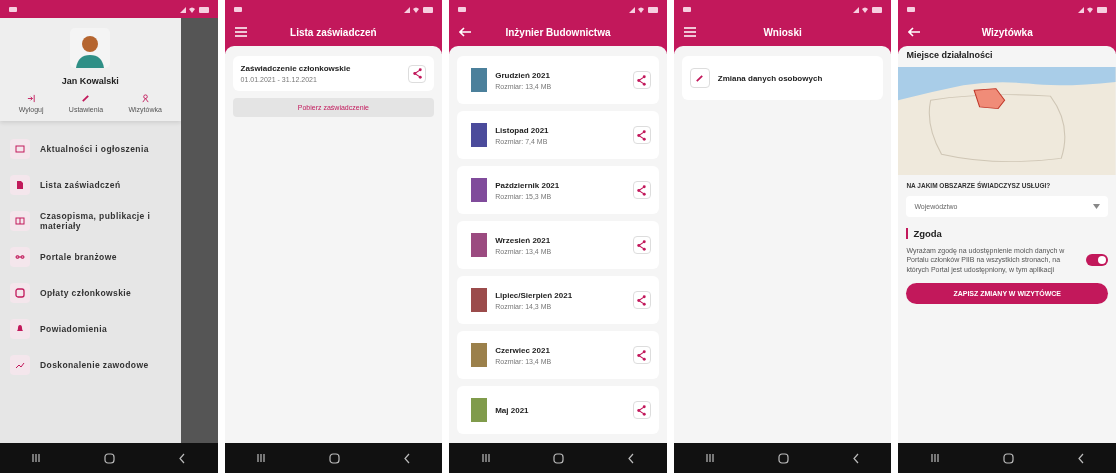 This screenshot has width=1116, height=473. Describe the element at coordinates (523, 75) in the screenshot. I see `issue-title: Grudzień 2021` at that location.